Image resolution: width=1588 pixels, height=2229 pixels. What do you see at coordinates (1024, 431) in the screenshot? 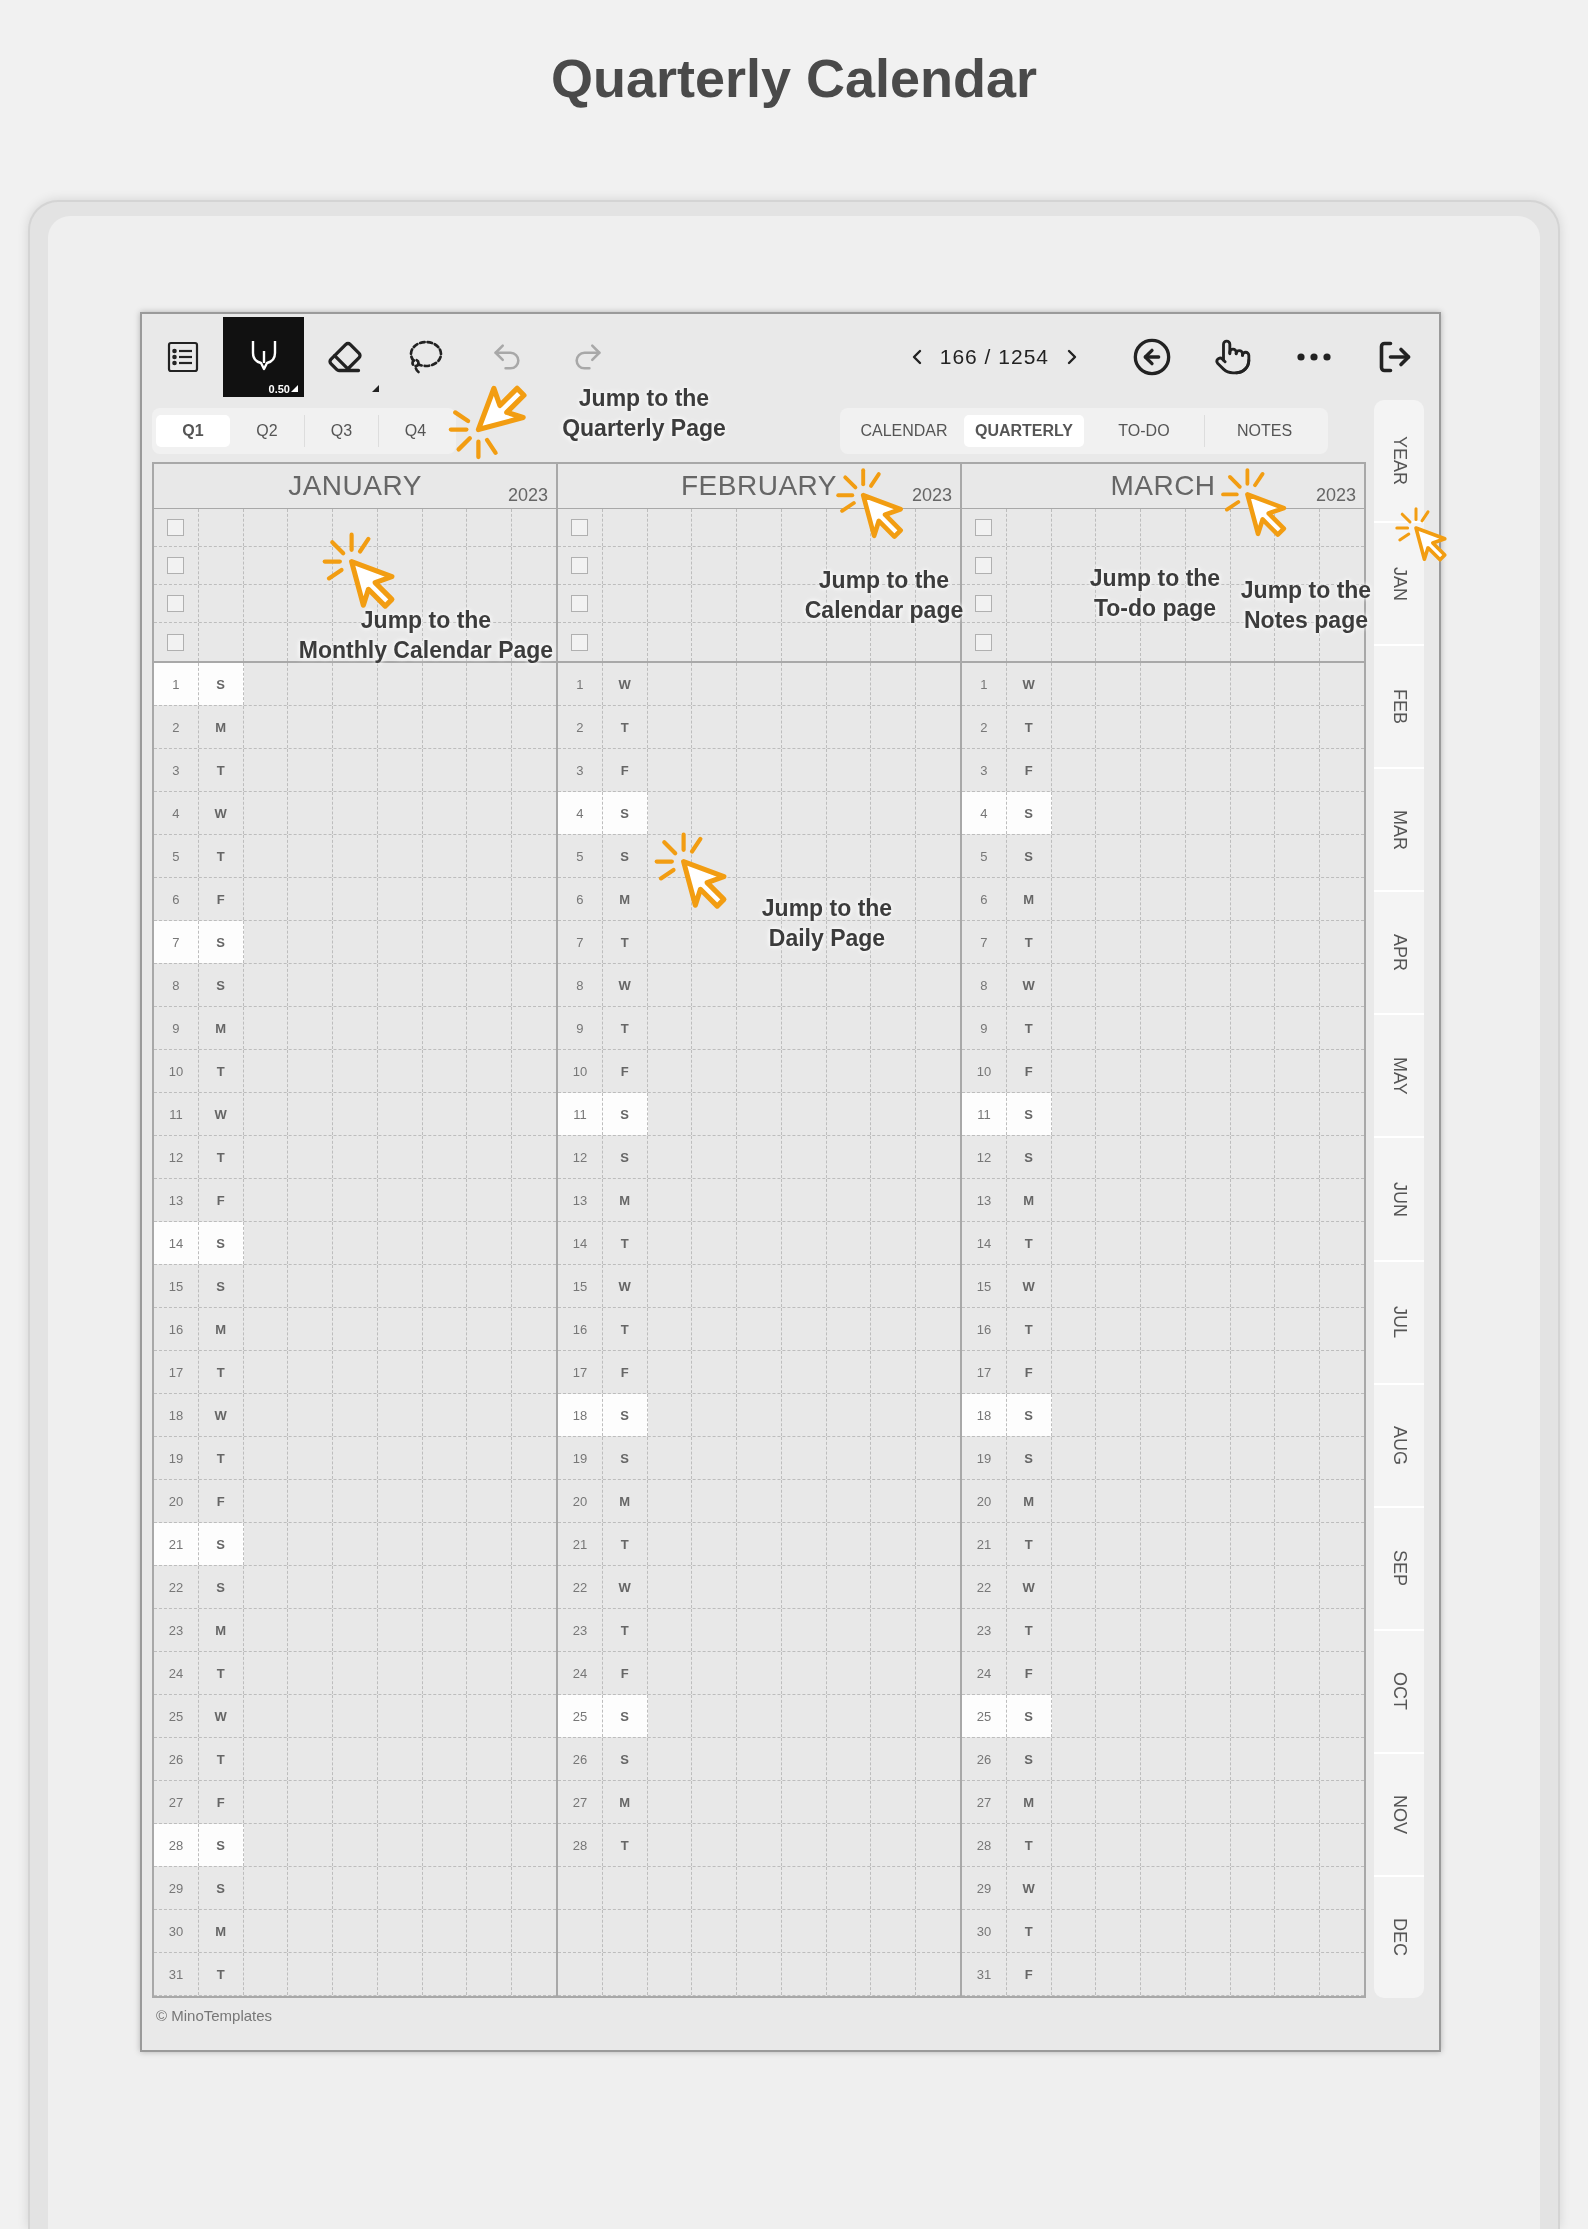
I see `view-tab: QUARTERLY` at bounding box center [1024, 431].